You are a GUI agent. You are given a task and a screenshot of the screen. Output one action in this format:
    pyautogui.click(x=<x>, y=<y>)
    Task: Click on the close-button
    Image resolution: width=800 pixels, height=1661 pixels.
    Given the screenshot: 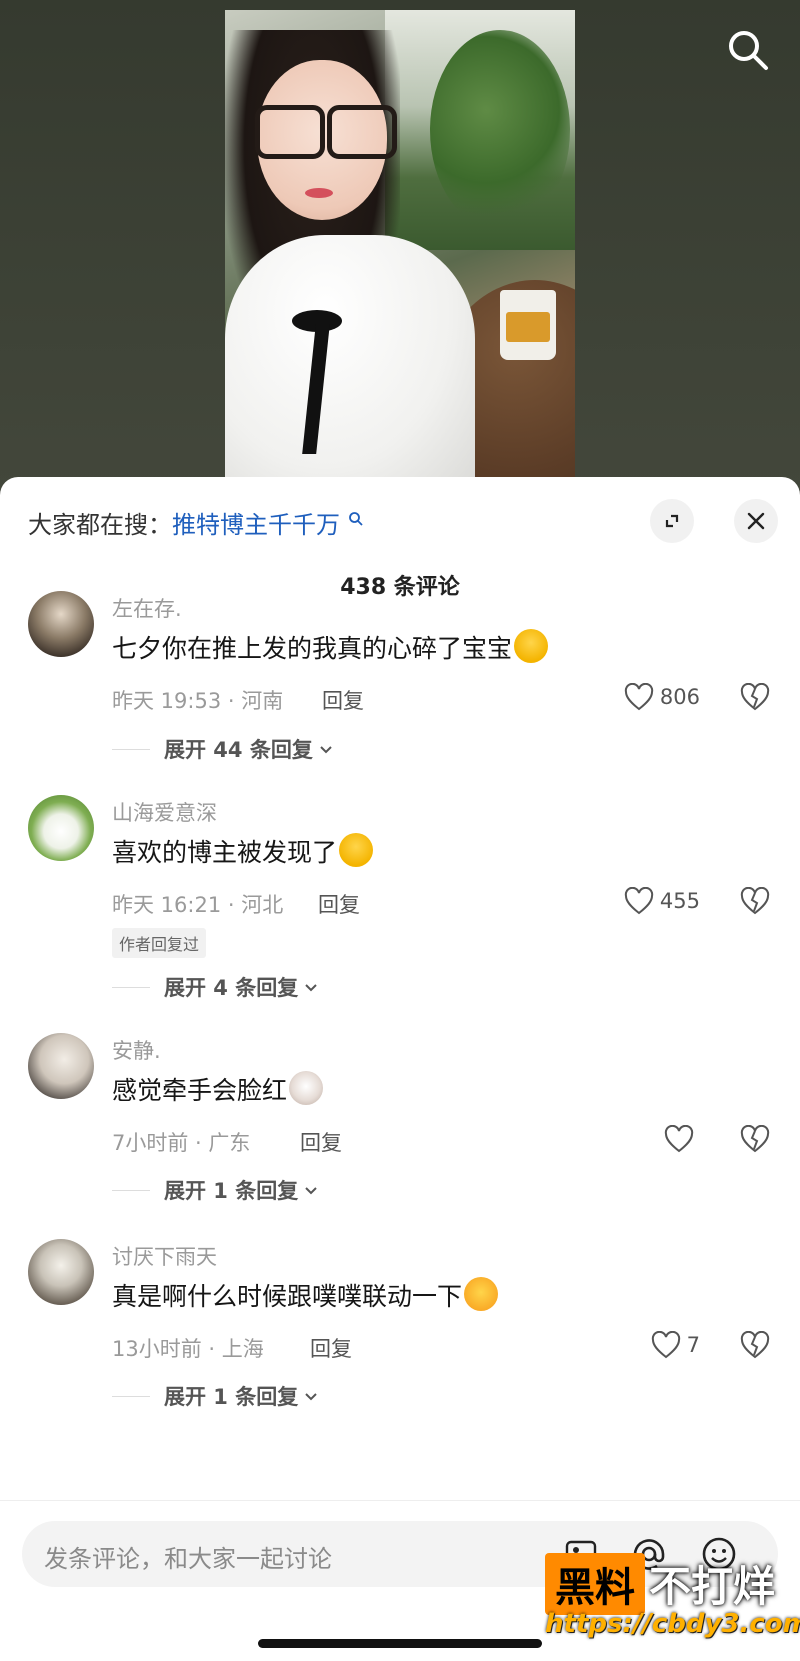 What is the action you would take?
    pyautogui.click(x=756, y=521)
    